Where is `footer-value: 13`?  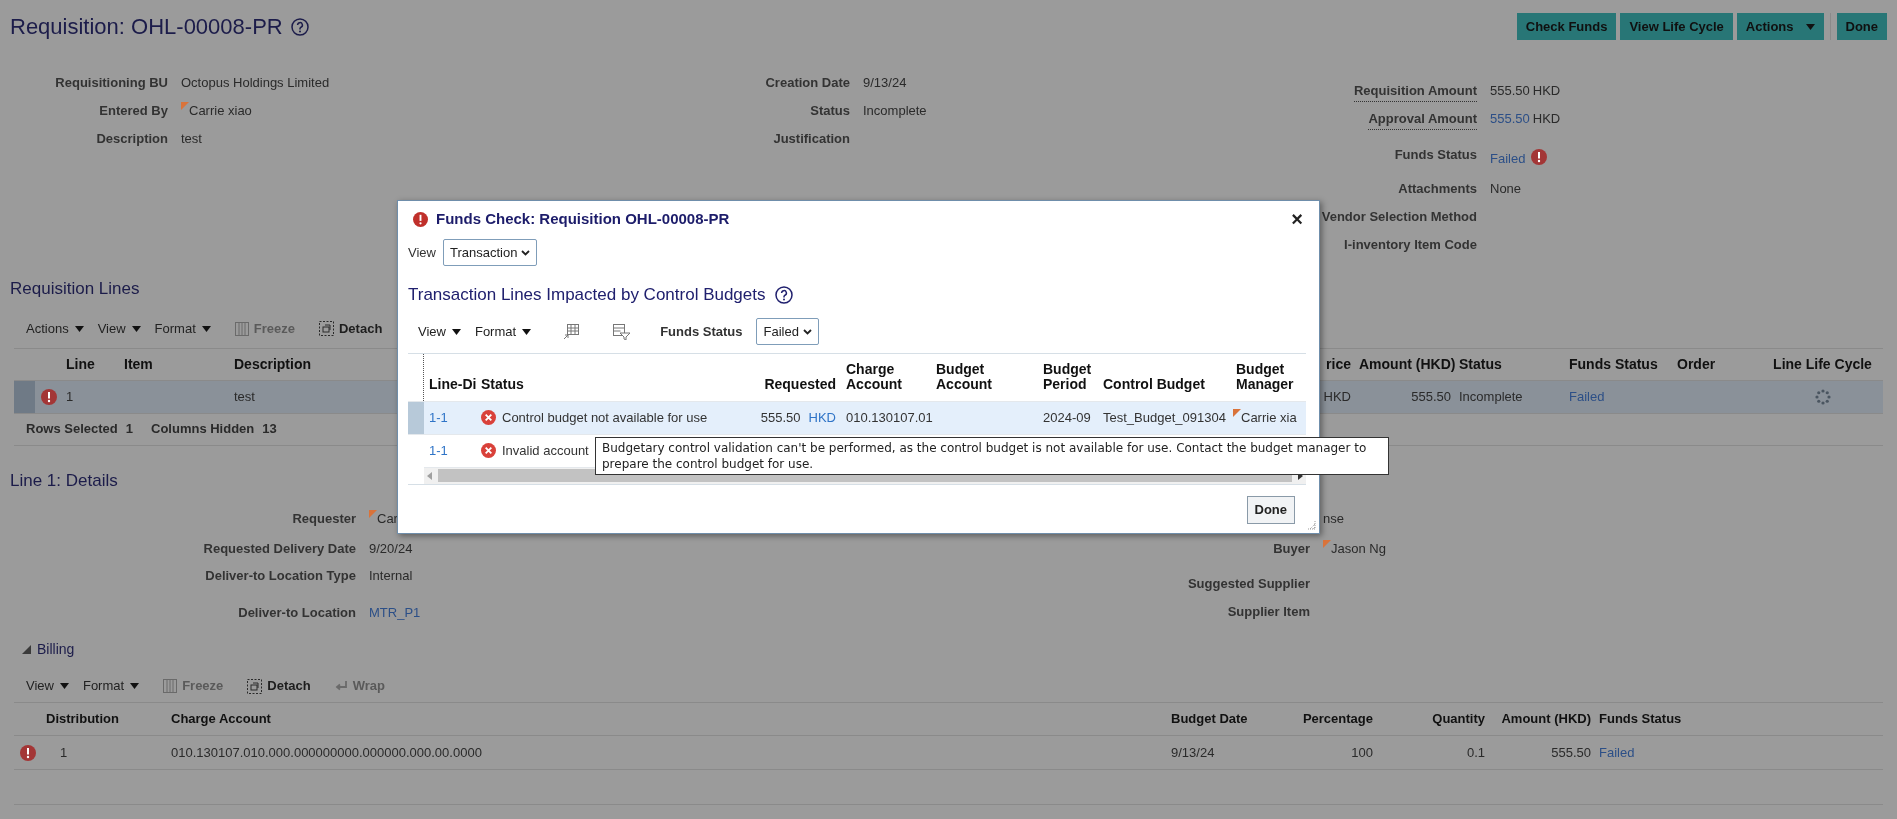
footer-value: 13 is located at coordinates (269, 429).